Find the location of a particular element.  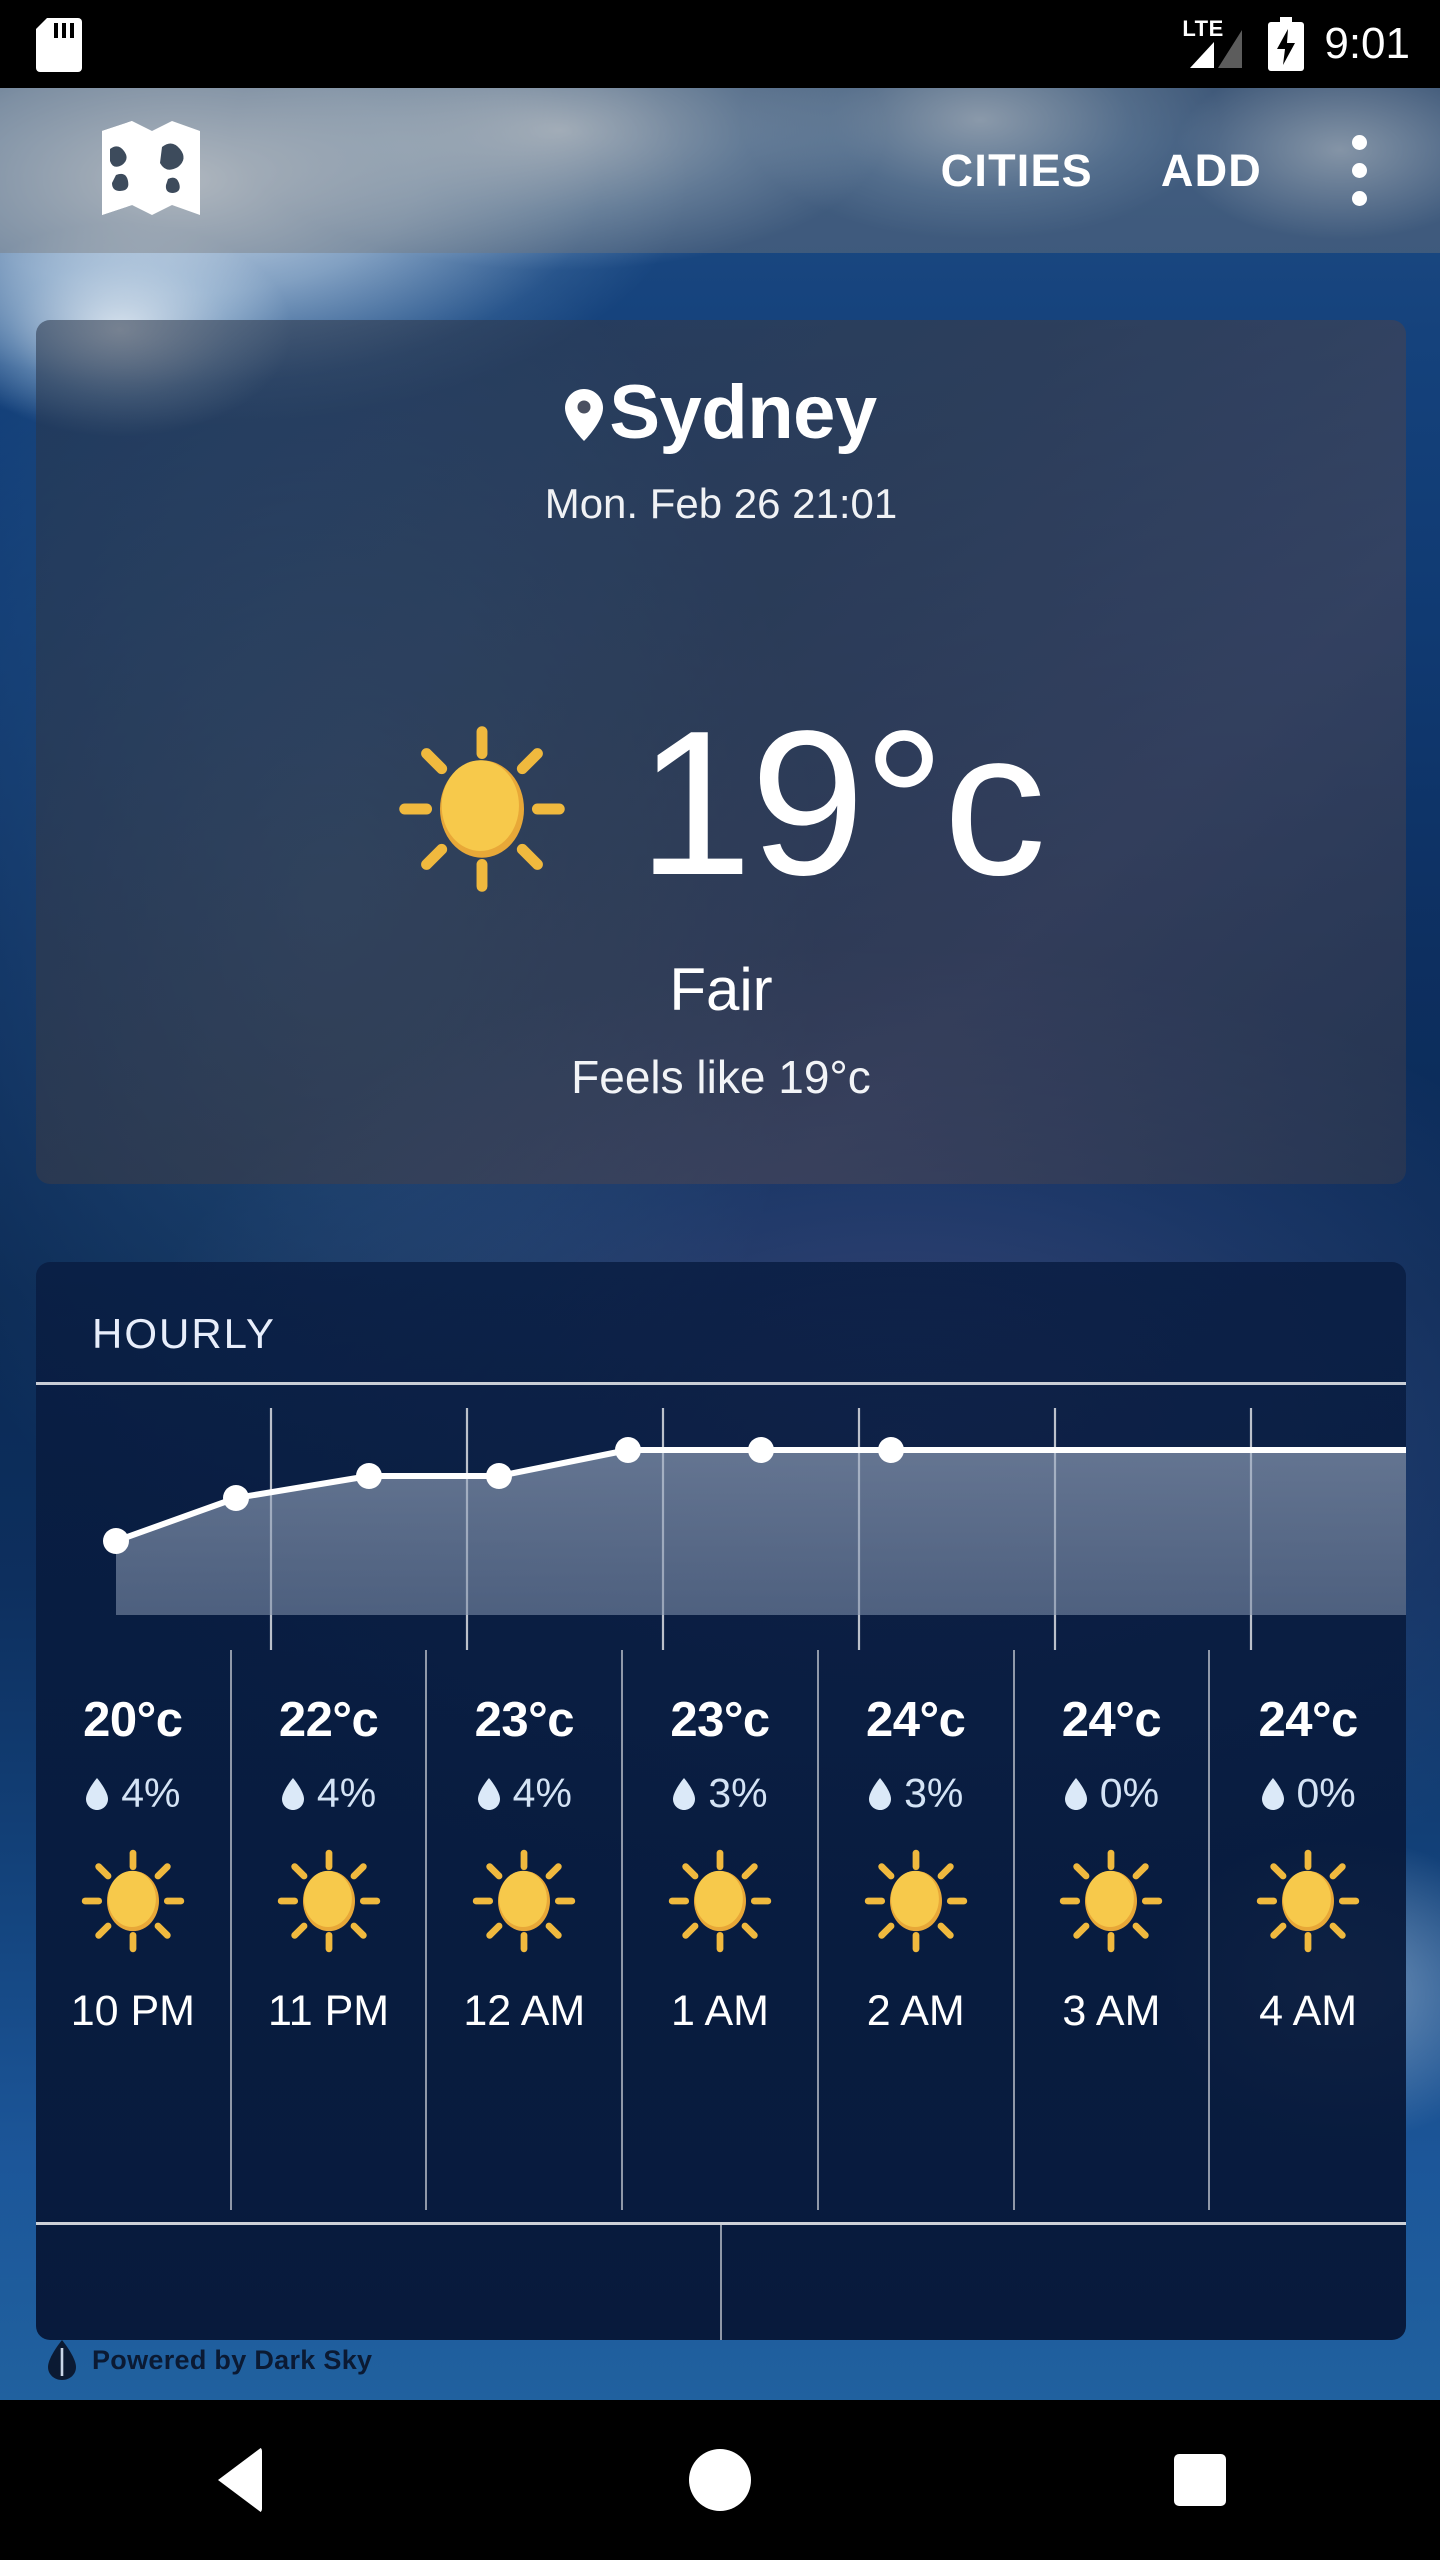

hourly-section-title: HOURLY is located at coordinates (184, 1333).